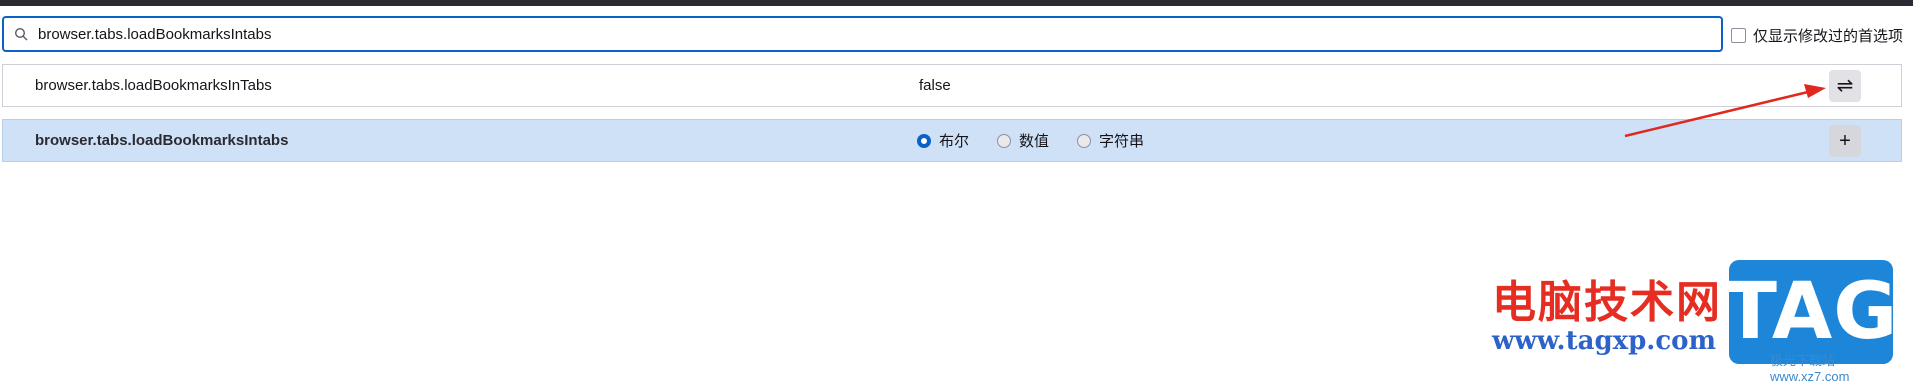 The width and height of the screenshot is (1913, 384). What do you see at coordinates (1084, 140) in the screenshot?
I see `radio-string-dot` at bounding box center [1084, 140].